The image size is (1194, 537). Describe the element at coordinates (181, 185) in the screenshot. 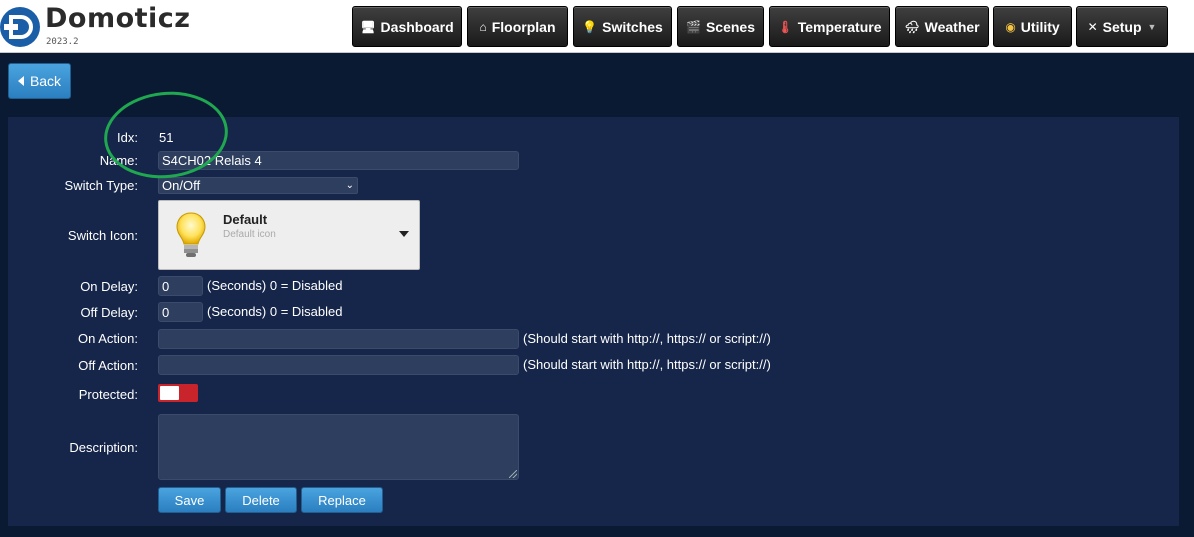

I see `switch-type-value: On/Off` at that location.